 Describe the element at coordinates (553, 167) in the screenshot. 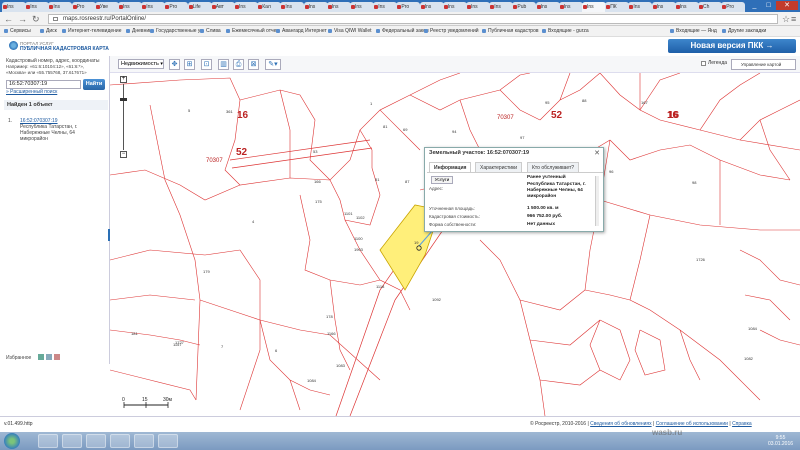

I see `tab-who-serves: Кто обслуживает?` at that location.